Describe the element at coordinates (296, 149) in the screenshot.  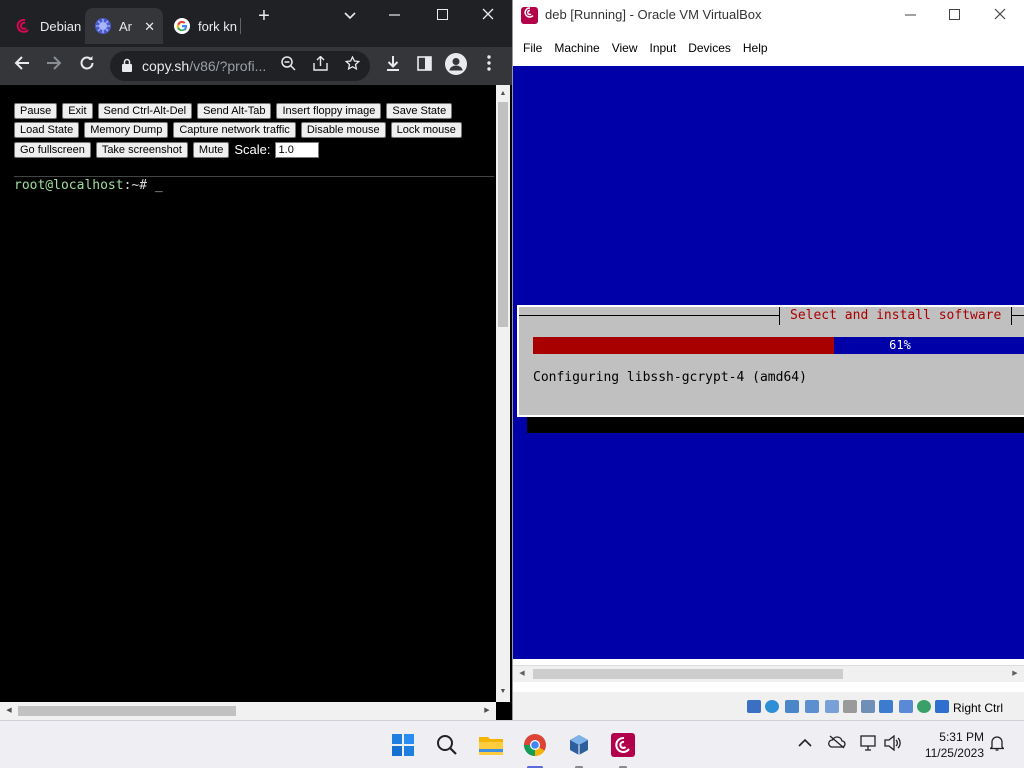
I see `scale-input` at that location.